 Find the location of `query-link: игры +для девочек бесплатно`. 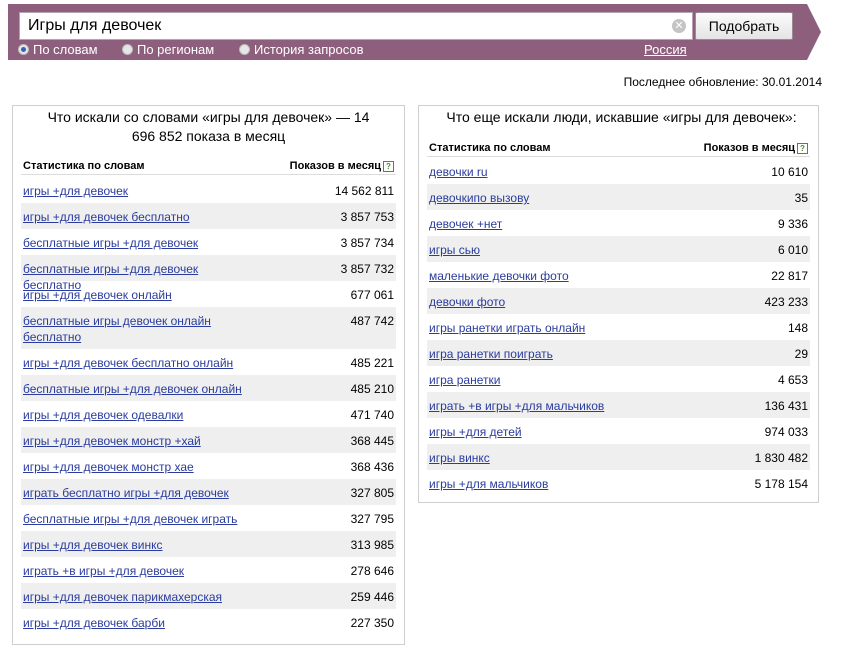

query-link: игры +для девочек бесплатно is located at coordinates (106, 217).